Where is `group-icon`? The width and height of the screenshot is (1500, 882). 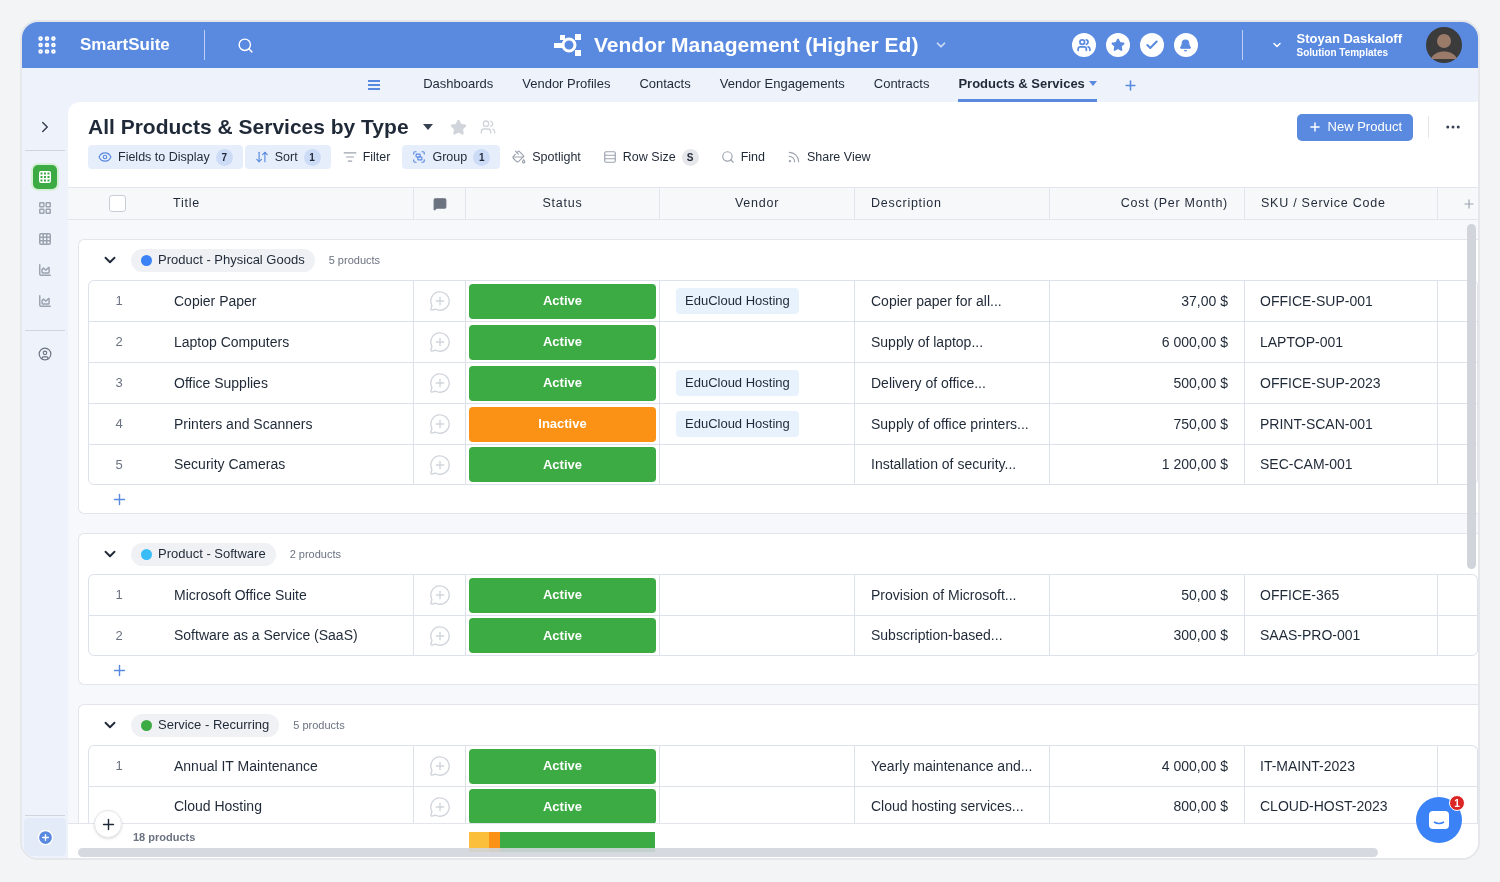 group-icon is located at coordinates (419, 157).